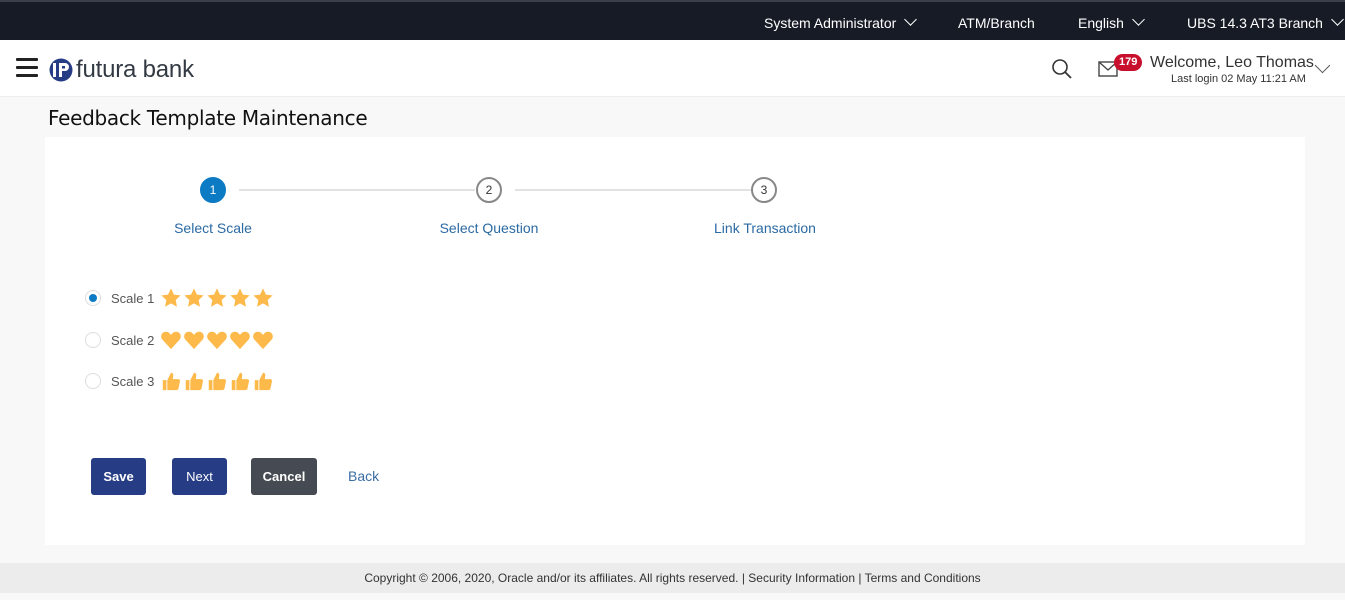 This screenshot has height=600, width=1345. What do you see at coordinates (118, 476) in the screenshot?
I see `save-button: Save` at bounding box center [118, 476].